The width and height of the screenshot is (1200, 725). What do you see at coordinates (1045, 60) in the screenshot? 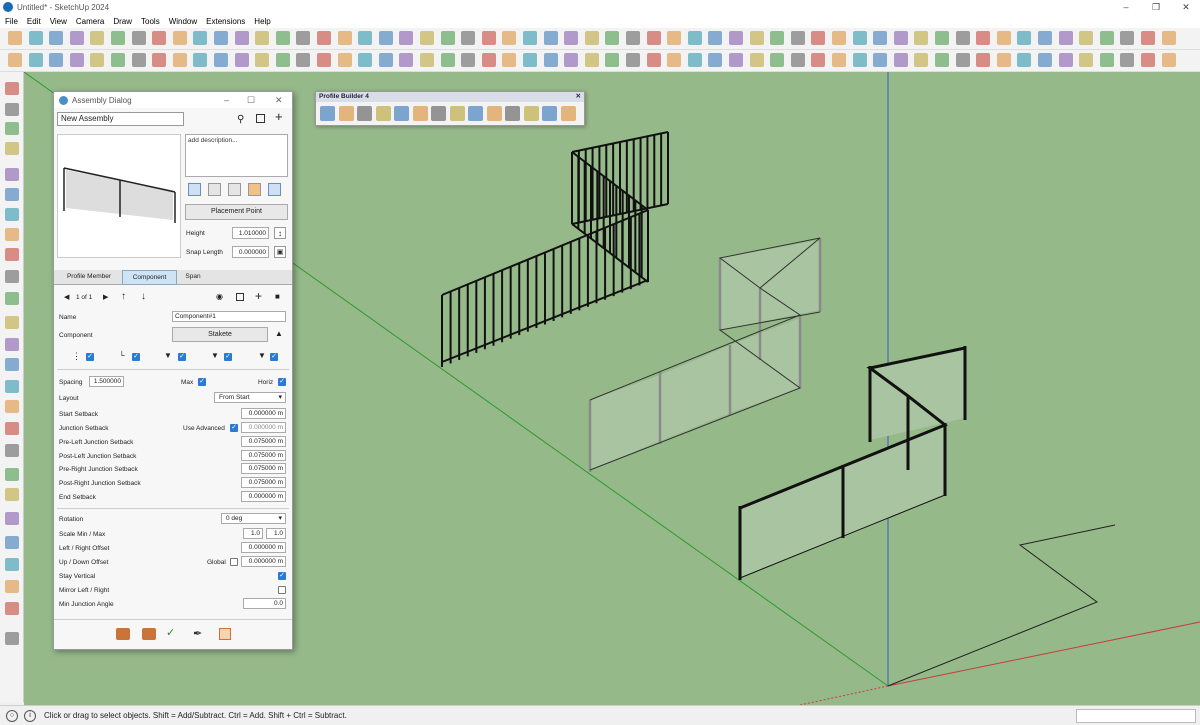
I see `toolbar2-tool-51-icon` at bounding box center [1045, 60].